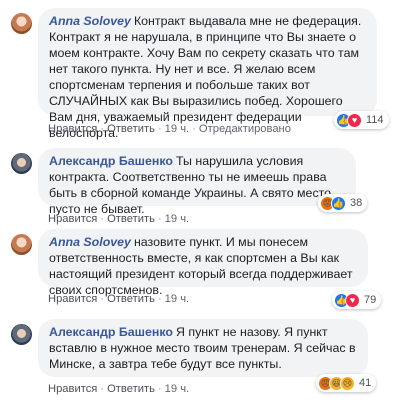 Image resolution: width=401 pixels, height=403 pixels. I want to click on reaction-count: 114, so click(375, 120).